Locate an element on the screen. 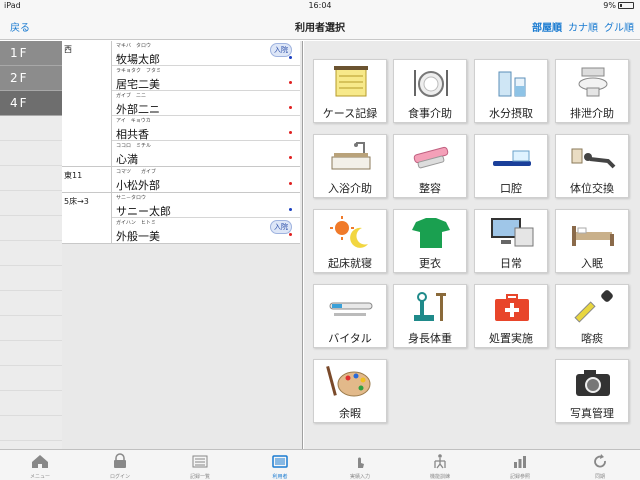 This screenshot has width=640, height=480. user-name: サニー太郎 is located at coordinates (143, 211).